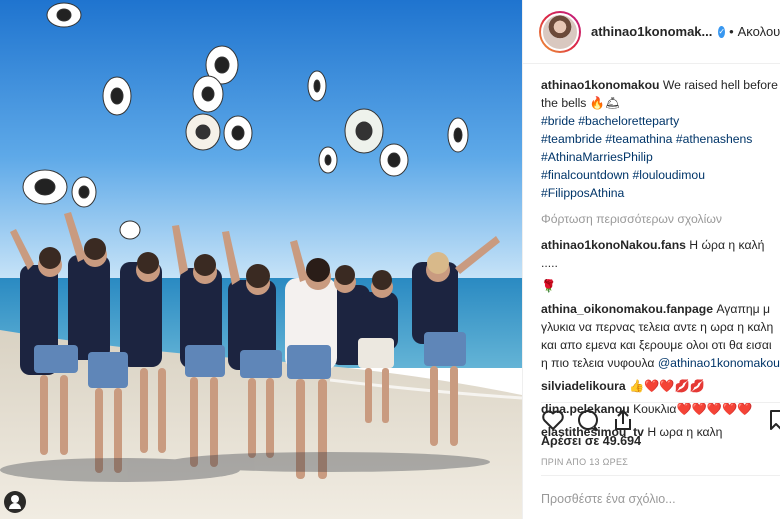 Image resolution: width=780 pixels, height=519 pixels. I want to click on hashtag-line: #AthinaMarriesPhilip, so click(660, 157).